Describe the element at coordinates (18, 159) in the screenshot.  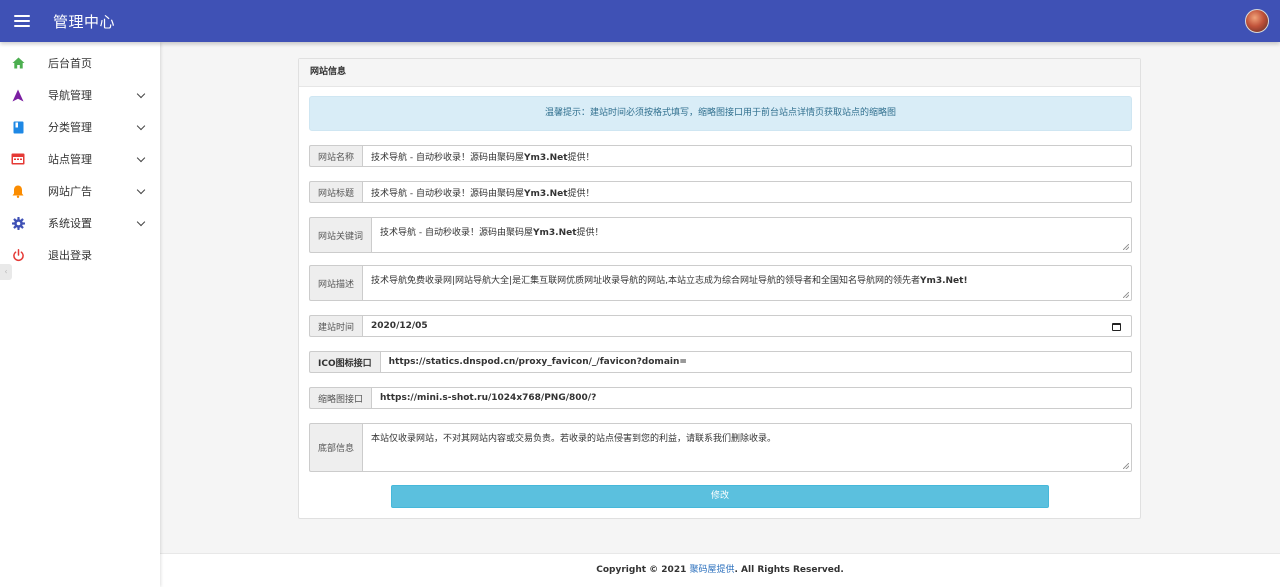
I see `calendar-window-icon` at that location.